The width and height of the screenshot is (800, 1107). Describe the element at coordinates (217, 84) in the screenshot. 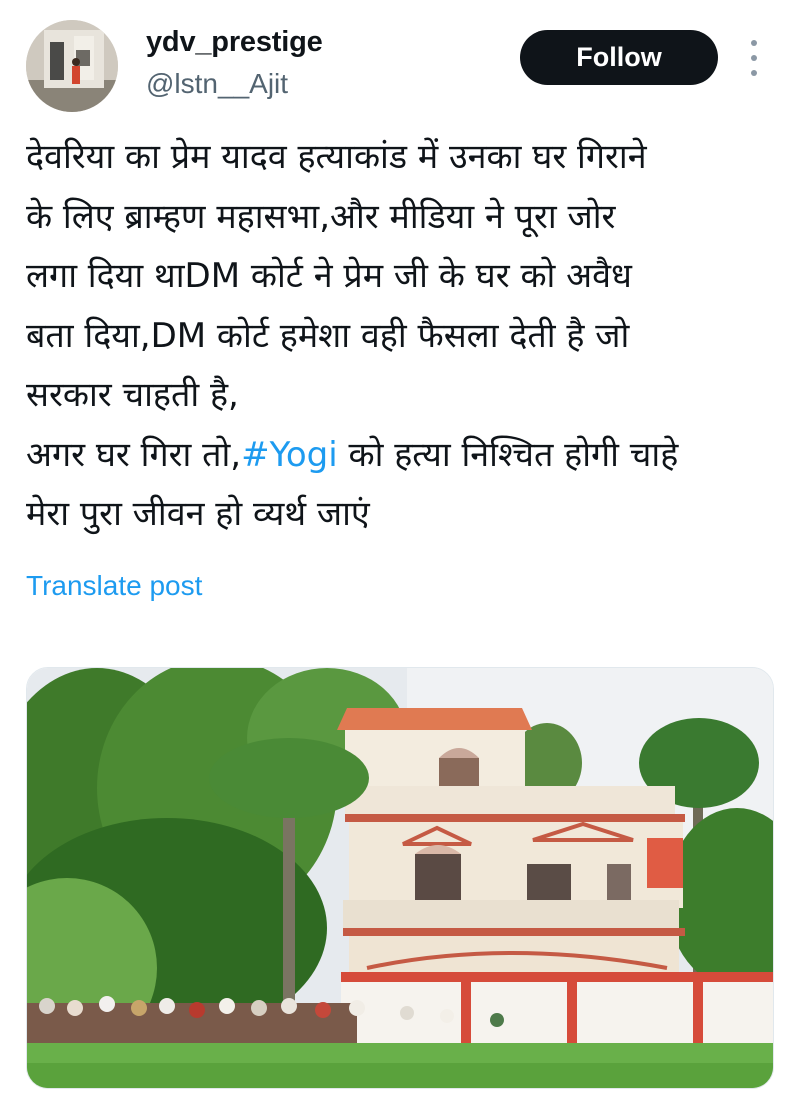

I see `user-handle: @lstn__Ajit` at that location.